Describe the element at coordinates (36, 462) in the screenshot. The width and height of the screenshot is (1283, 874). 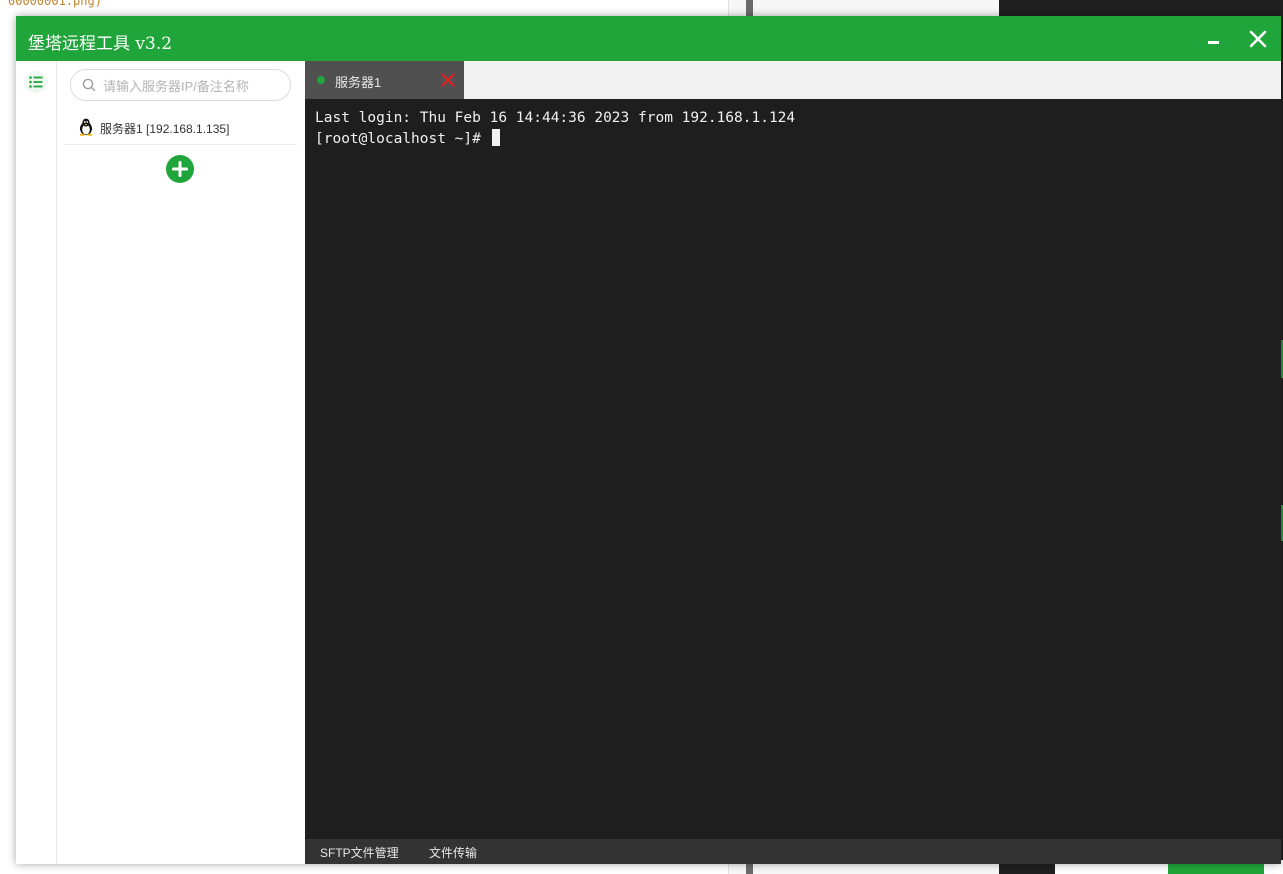
I see `icon-rail` at that location.